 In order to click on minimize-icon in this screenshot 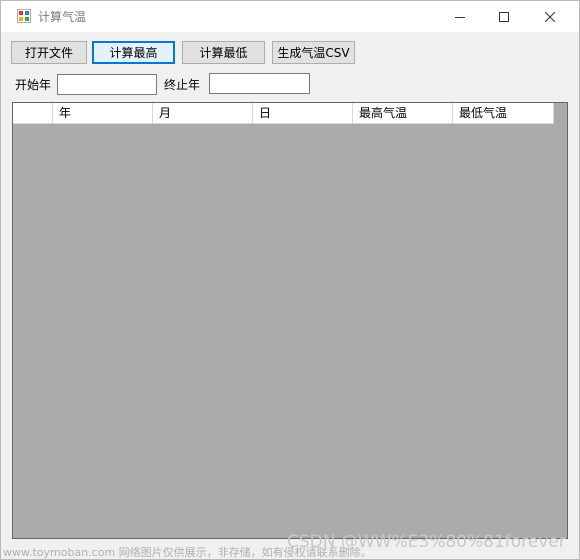, I will do `click(460, 17)`.